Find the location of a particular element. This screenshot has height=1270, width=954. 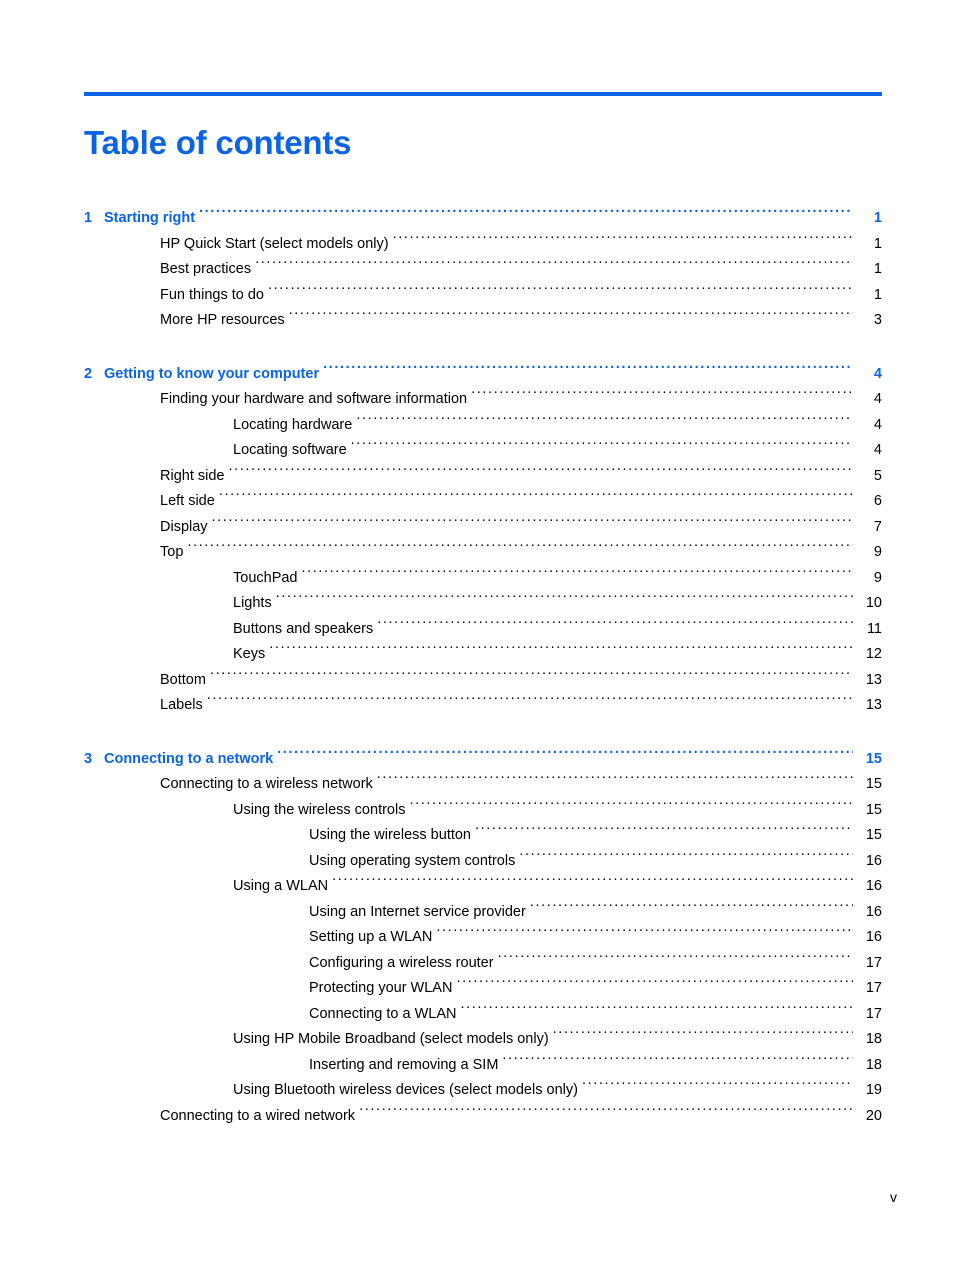

toc-entry-label: Lights is located at coordinates (252, 603).